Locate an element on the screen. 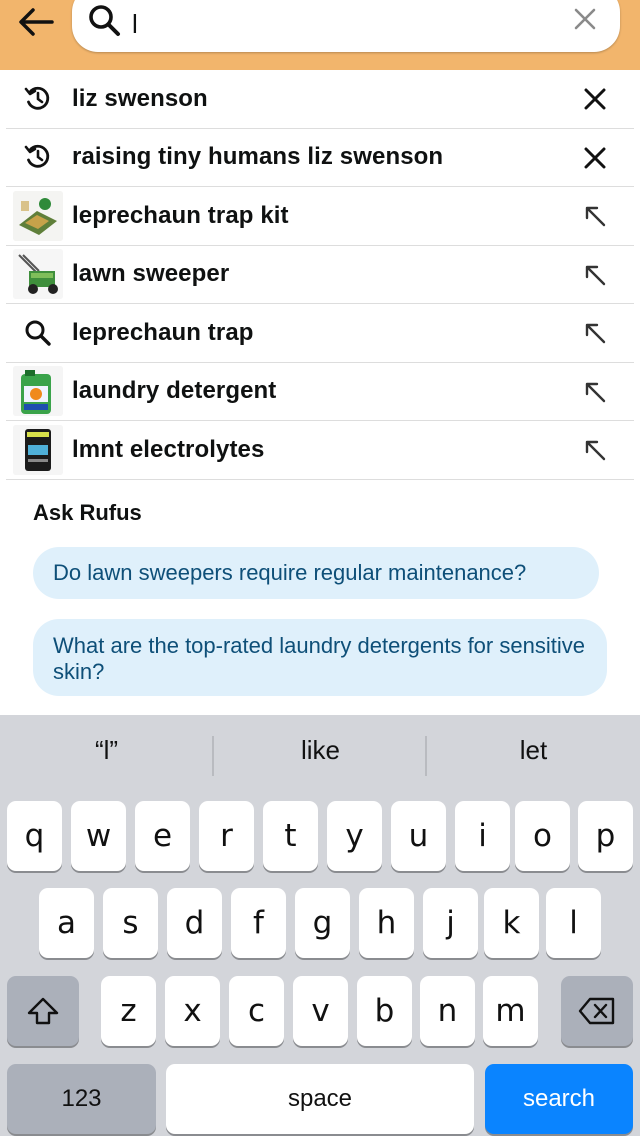 Image resolution: width=640 pixels, height=1136 pixels. suggestion-label: lawn sweeper is located at coordinates (151, 274).